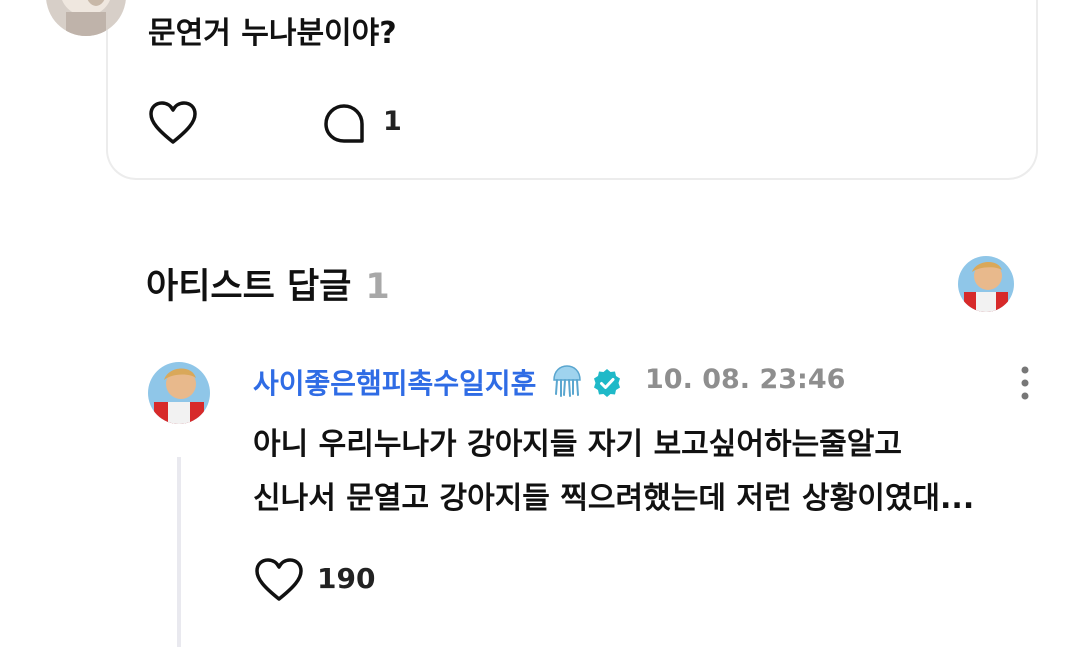  What do you see at coordinates (394, 382) in the screenshot?
I see `reply-author-name: 사이좋은햄피촉수일지훈` at bounding box center [394, 382].